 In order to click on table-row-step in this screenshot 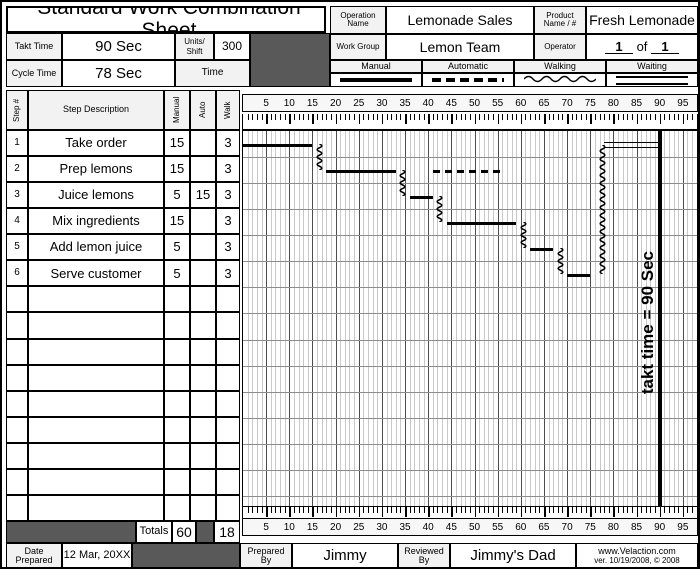, I will do `click(17, 508)`.